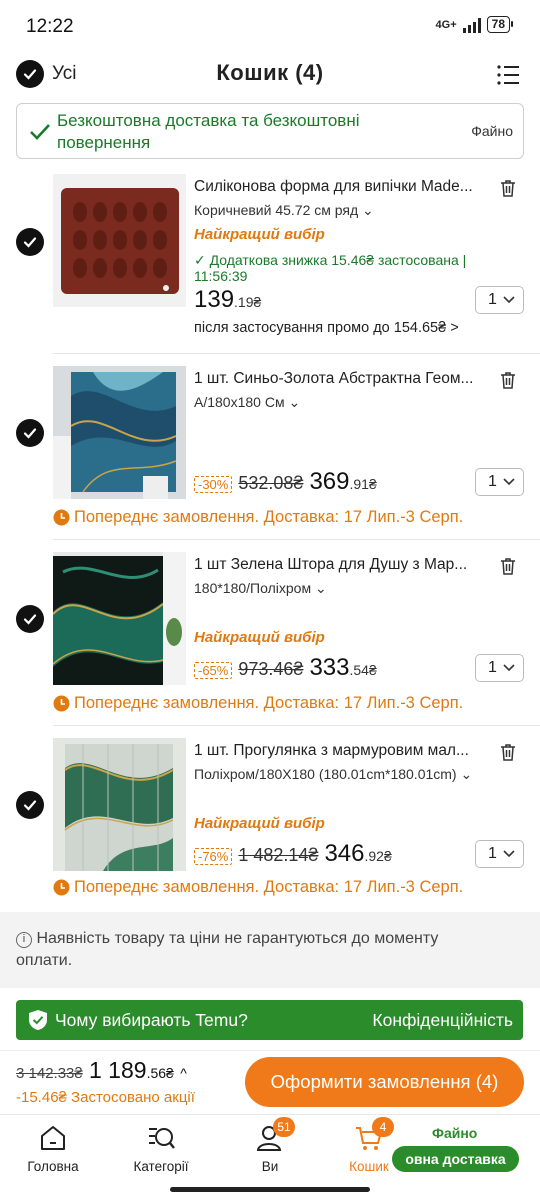  I want to click on check-icon: ✓, so click(202, 260).